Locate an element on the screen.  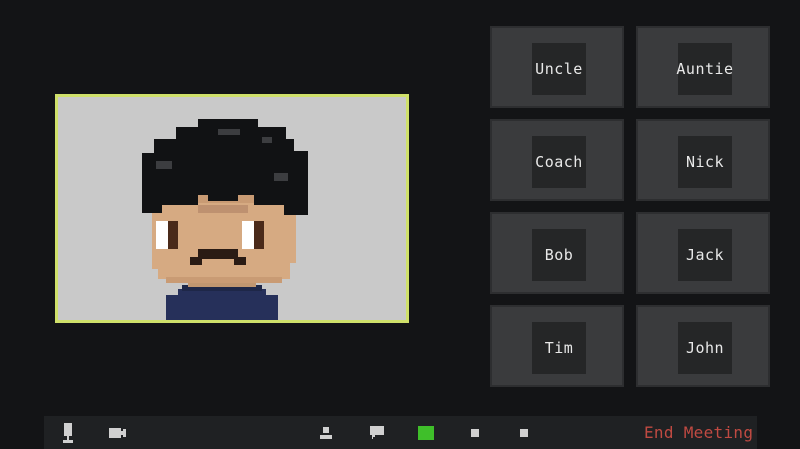
microphone-button is located at coordinates (68, 432).